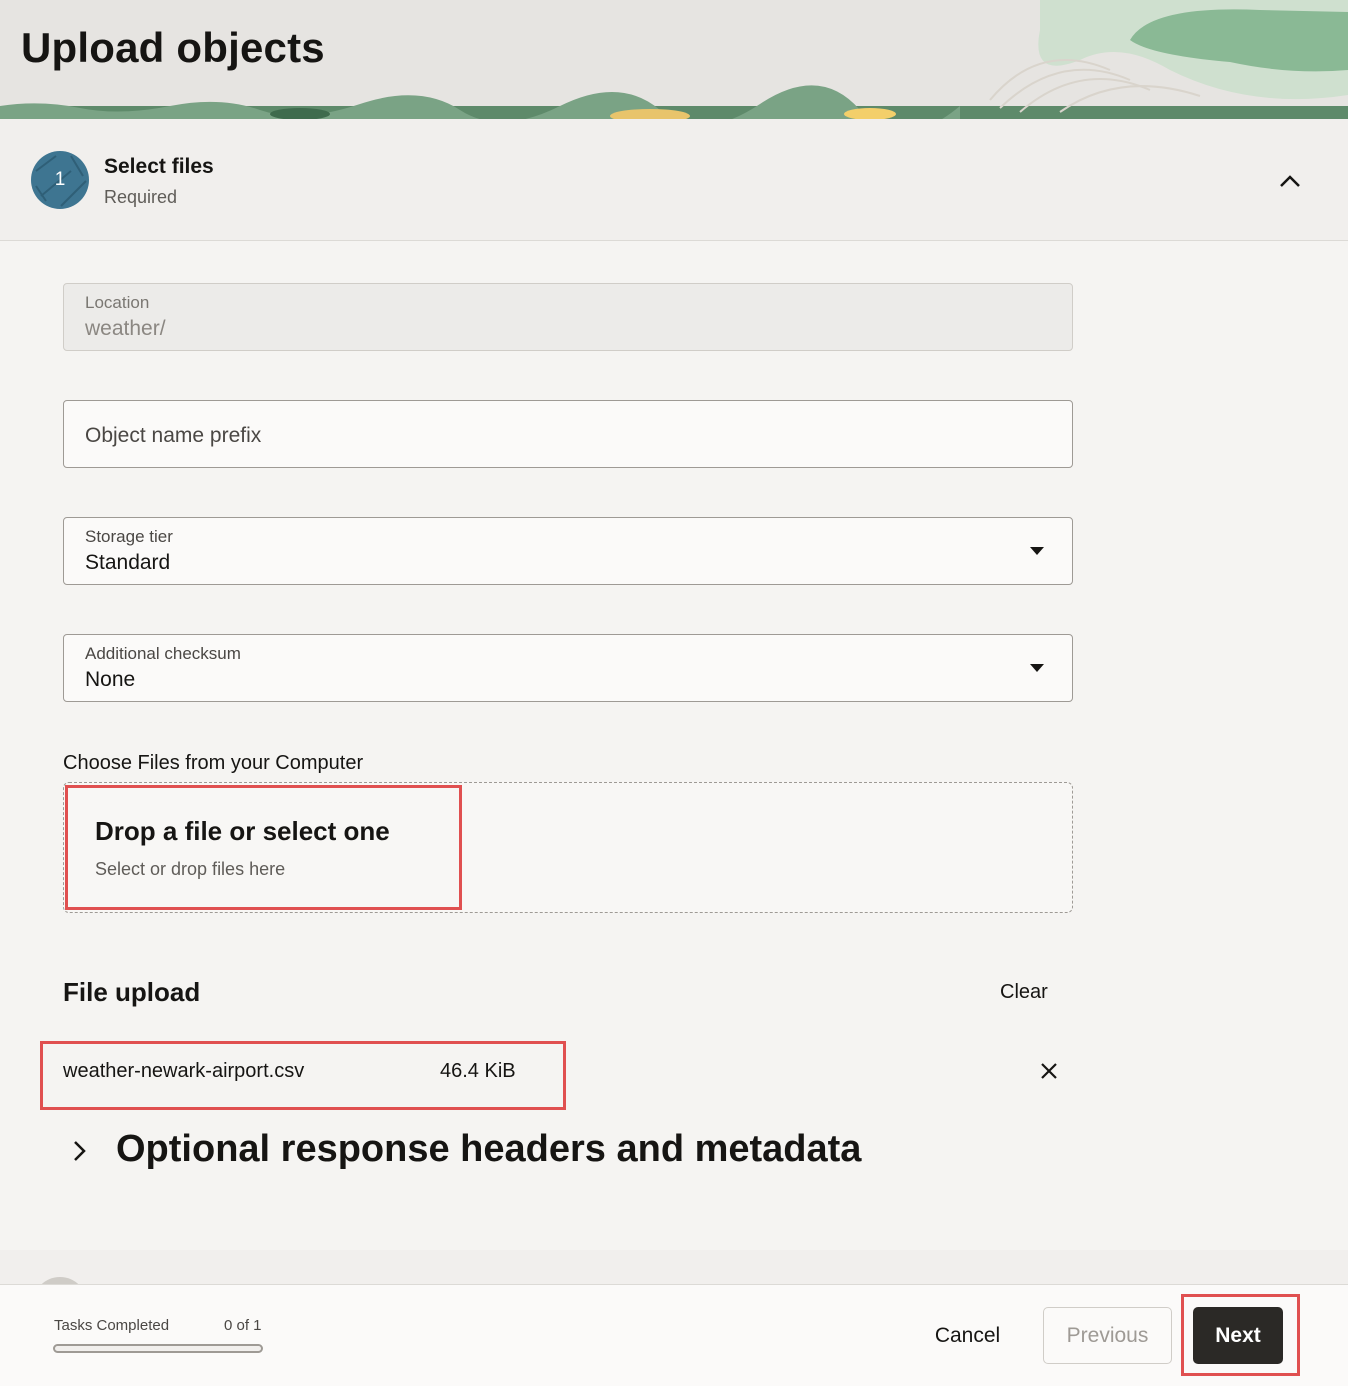 This screenshot has height=1386, width=1348. Describe the element at coordinates (488, 1149) in the screenshot. I see `optional-headers-toggle: Optional response headers and metadata` at that location.